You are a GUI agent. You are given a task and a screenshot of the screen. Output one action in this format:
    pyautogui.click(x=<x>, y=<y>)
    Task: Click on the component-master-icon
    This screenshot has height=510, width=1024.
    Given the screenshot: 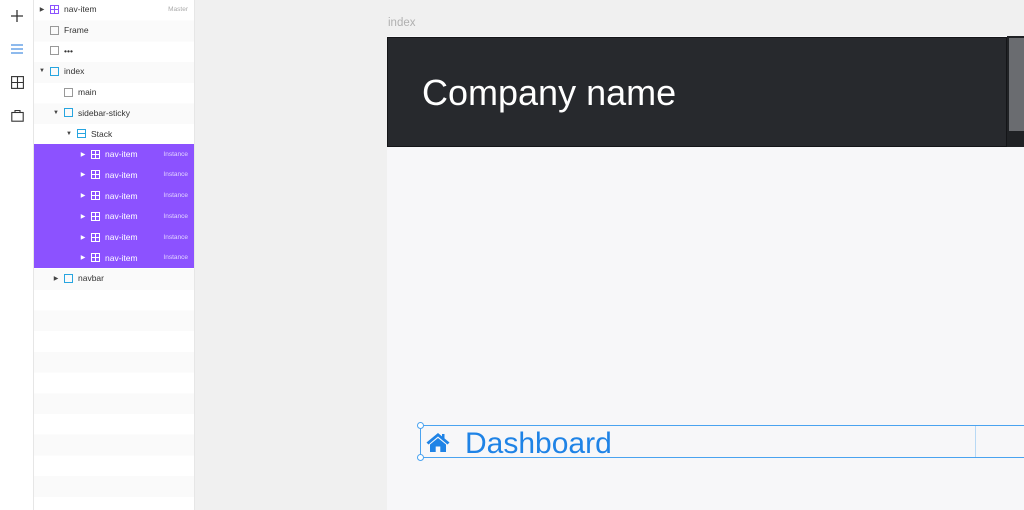 What is the action you would take?
    pyautogui.click(x=54, y=9)
    